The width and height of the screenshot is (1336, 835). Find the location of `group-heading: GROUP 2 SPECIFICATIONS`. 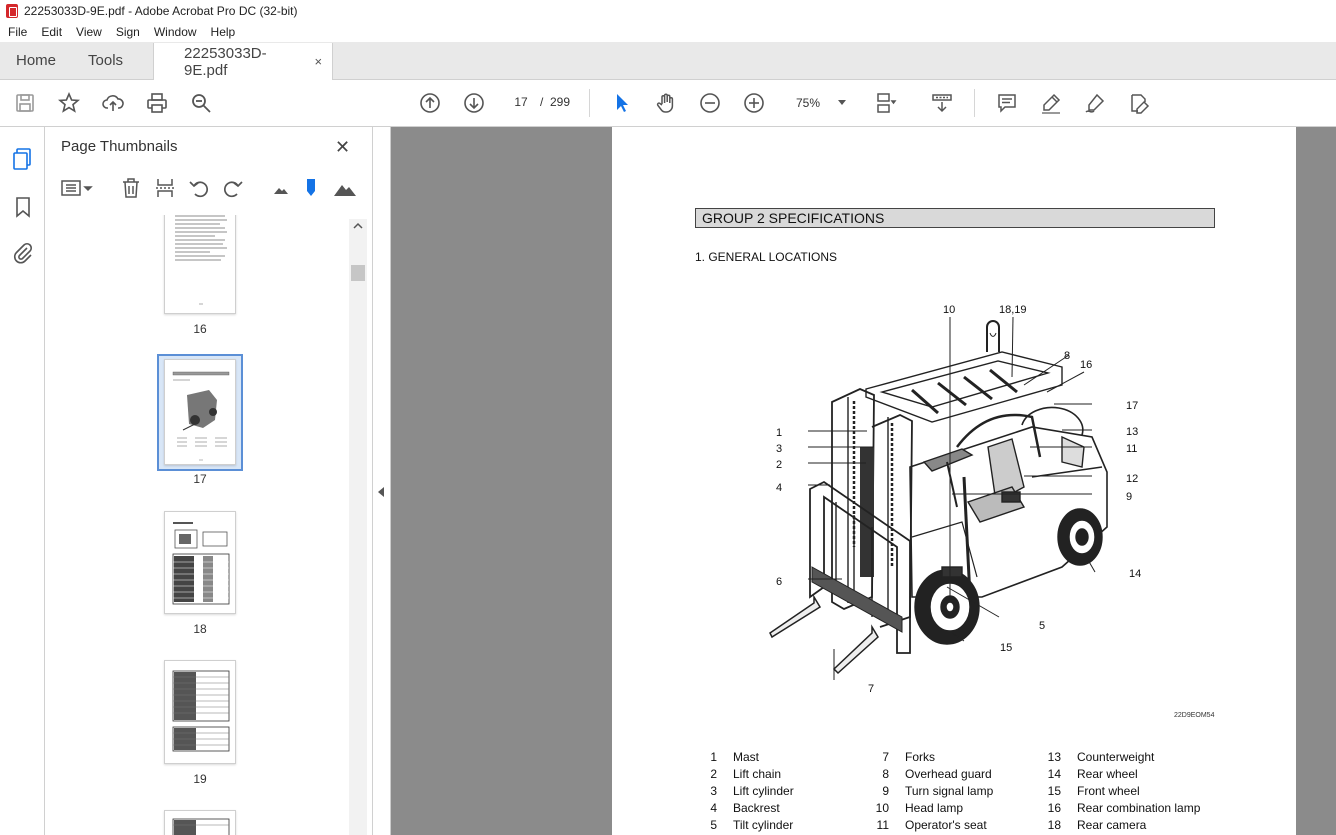

group-heading: GROUP 2 SPECIFICATIONS is located at coordinates (955, 218).